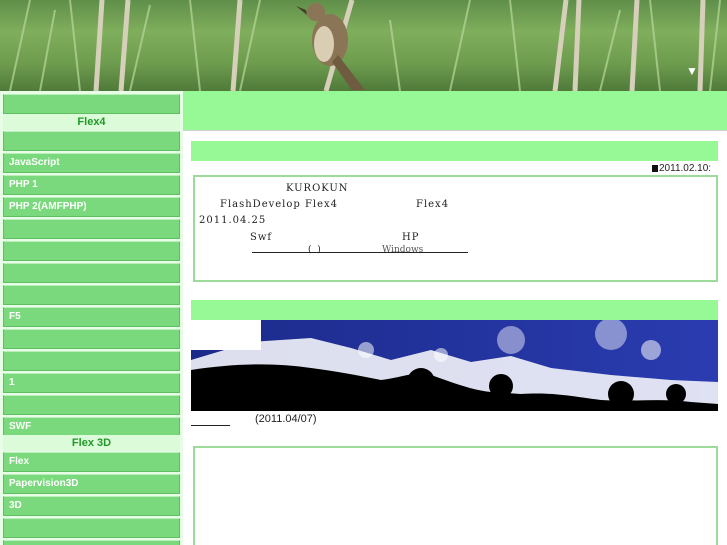 This screenshot has width=727, height=545. Describe the element at coordinates (314, 250) in the screenshot. I see `post-link-paren: ( )` at that location.